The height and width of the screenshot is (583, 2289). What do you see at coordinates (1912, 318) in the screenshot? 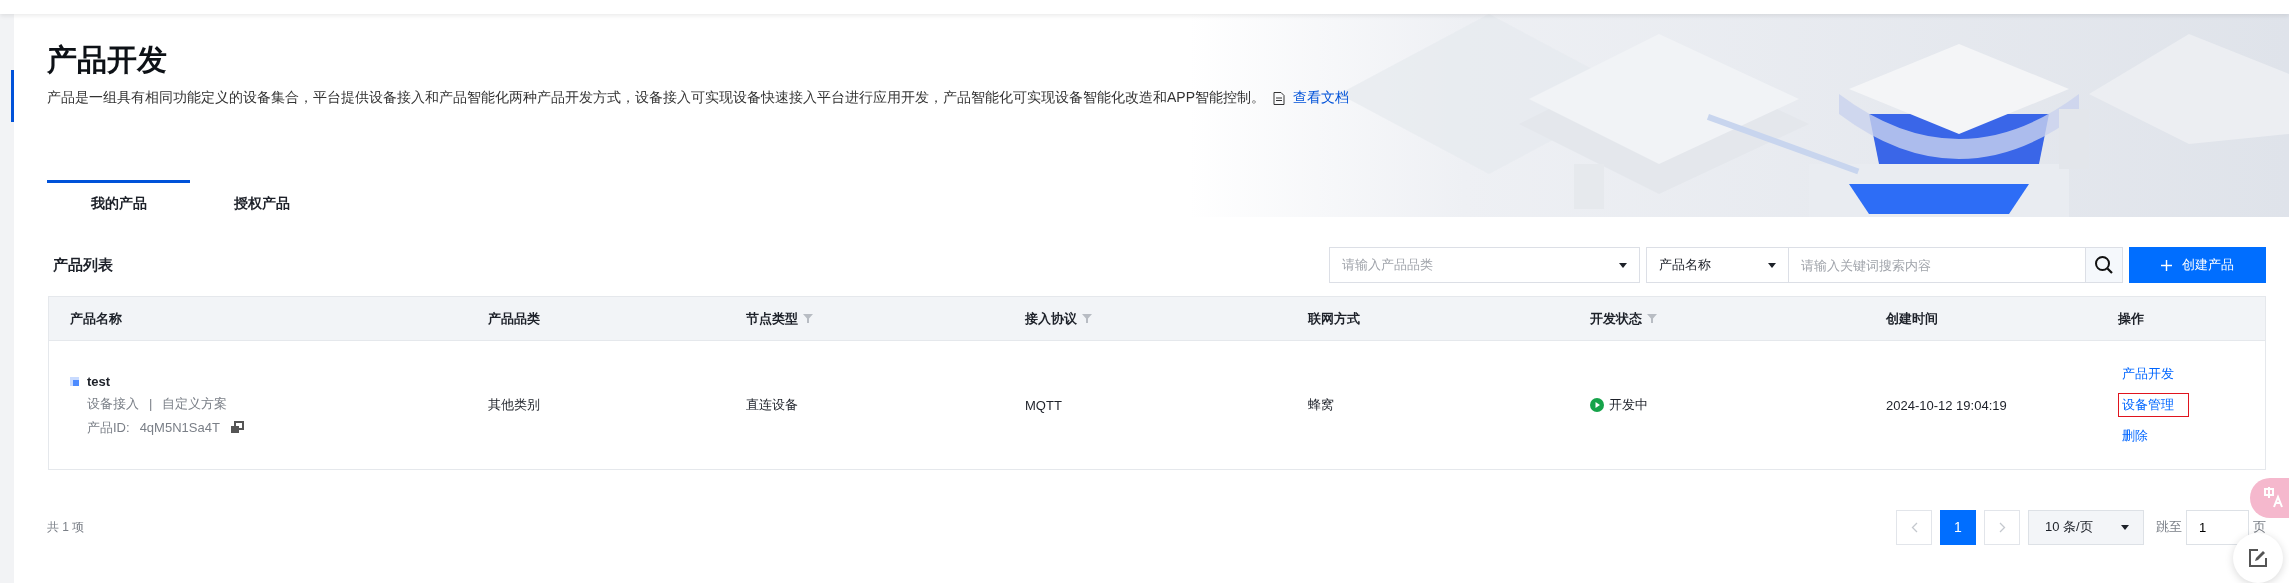
I see `column-header: 创建时间` at bounding box center [1912, 318].